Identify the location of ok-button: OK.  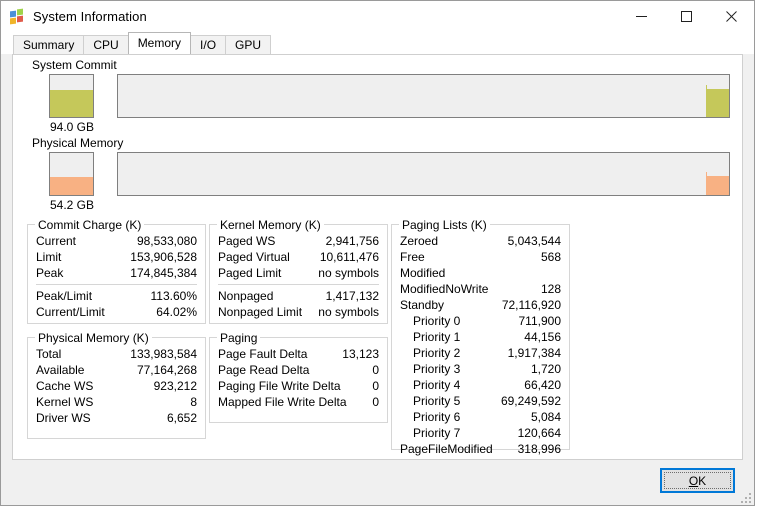
(697, 480).